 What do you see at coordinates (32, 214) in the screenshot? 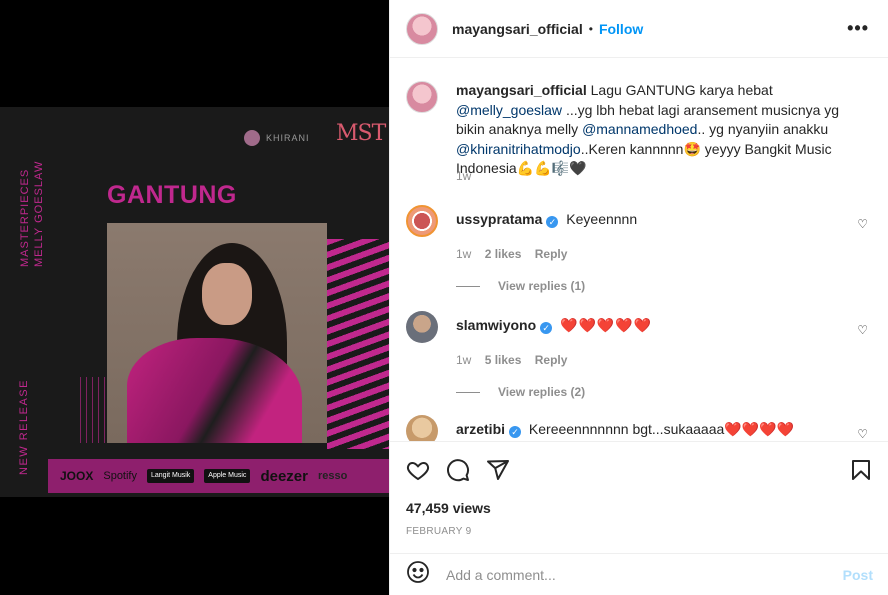
I see `poster-series-label: MASTERPIECES MELLY GOESLAW` at bounding box center [32, 214].